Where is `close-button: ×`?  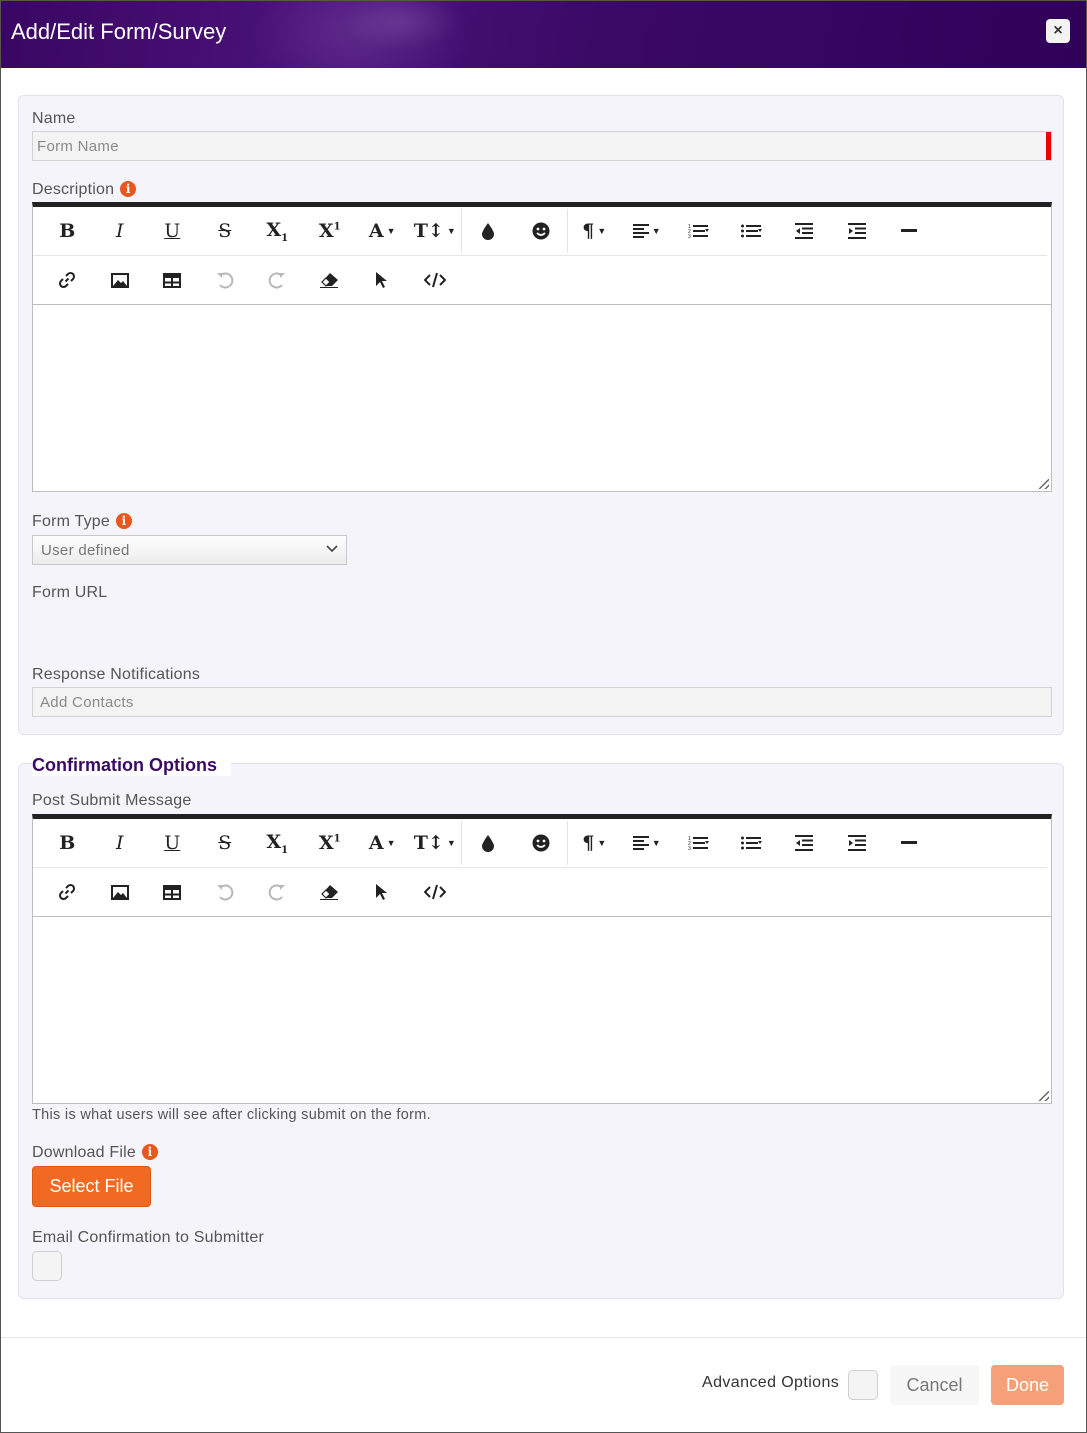
close-button: × is located at coordinates (1058, 31).